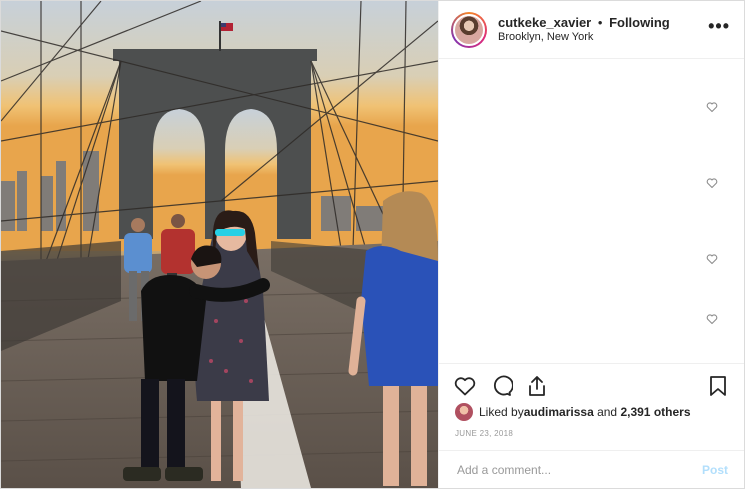  I want to click on post-date: JUNE 23, 2018, so click(484, 433).